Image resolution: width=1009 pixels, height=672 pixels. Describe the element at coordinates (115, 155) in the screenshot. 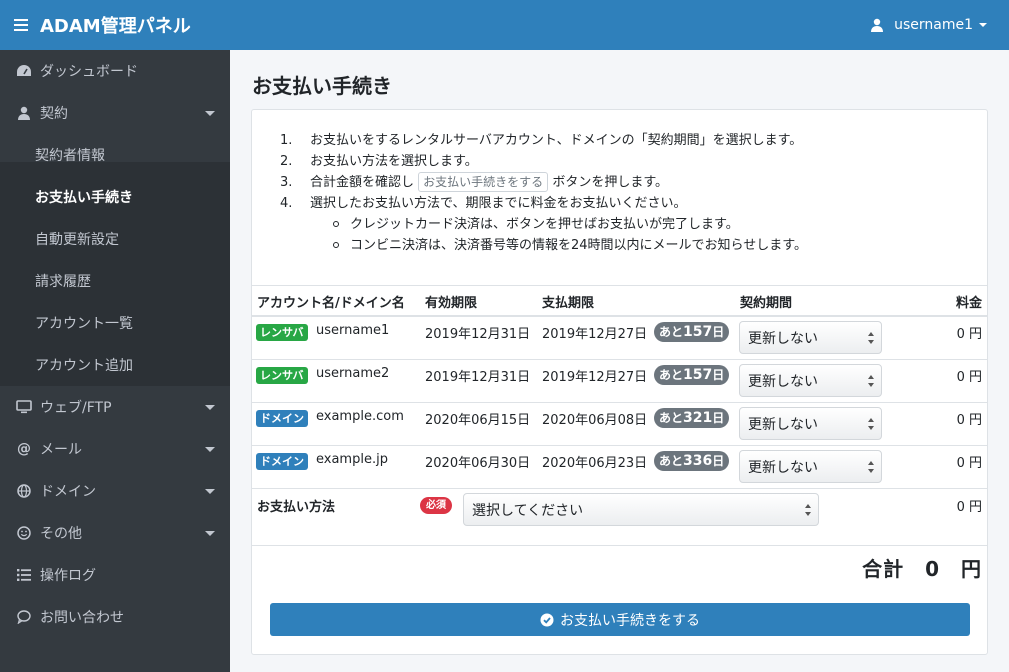

I see `sidebar-item-contractor-info: 契約者情報` at that location.